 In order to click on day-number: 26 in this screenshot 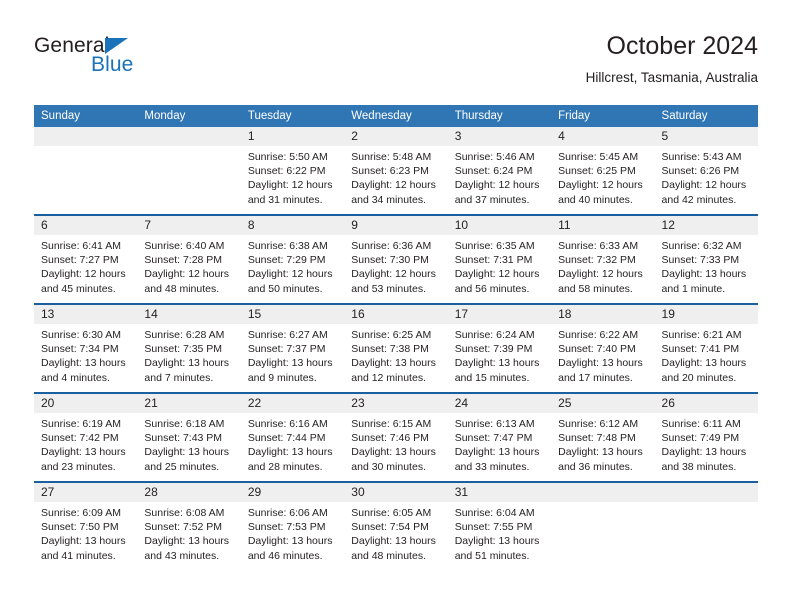, I will do `click(706, 403)`.